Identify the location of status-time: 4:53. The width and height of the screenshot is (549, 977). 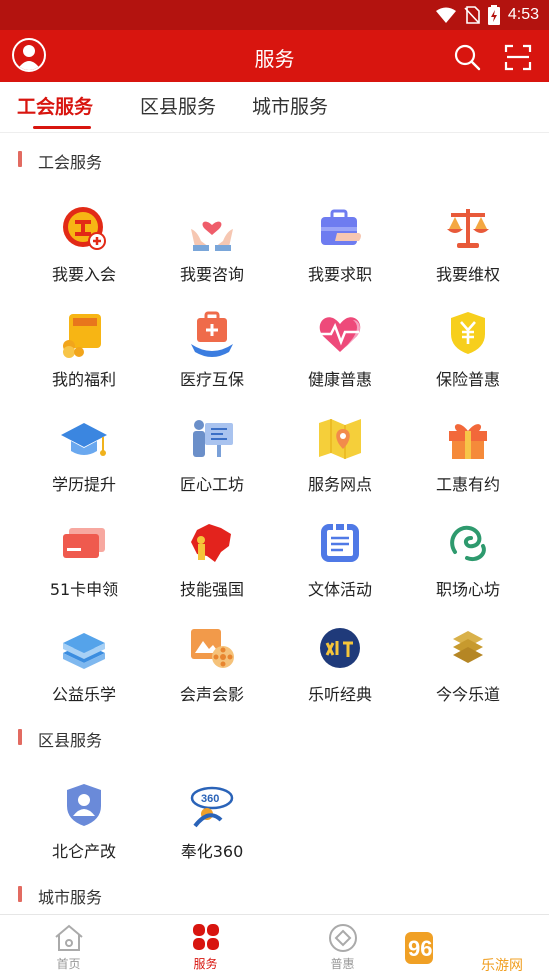
(523, 14).